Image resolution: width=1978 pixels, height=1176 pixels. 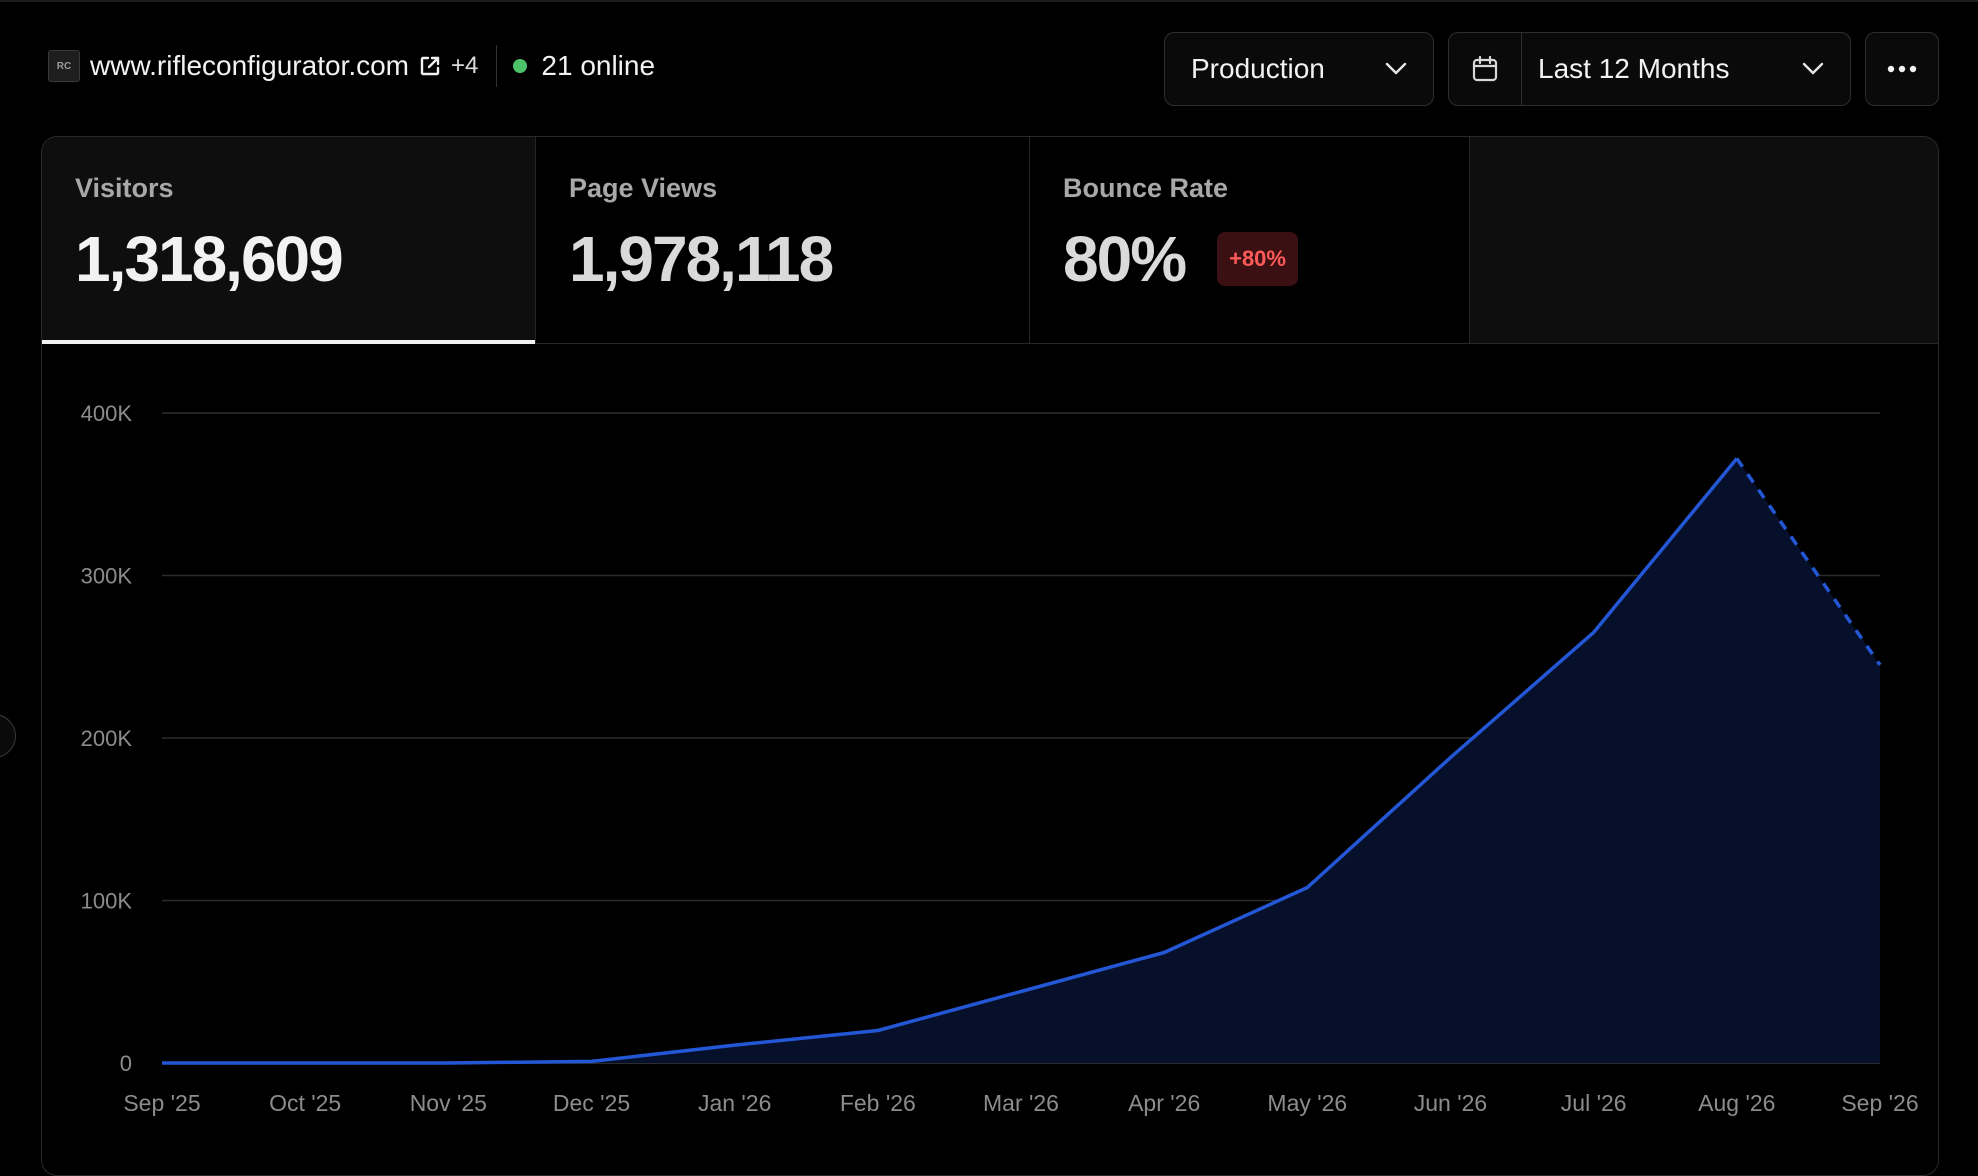 I want to click on date-range-picker: Last 12 Months, so click(x=1649, y=69).